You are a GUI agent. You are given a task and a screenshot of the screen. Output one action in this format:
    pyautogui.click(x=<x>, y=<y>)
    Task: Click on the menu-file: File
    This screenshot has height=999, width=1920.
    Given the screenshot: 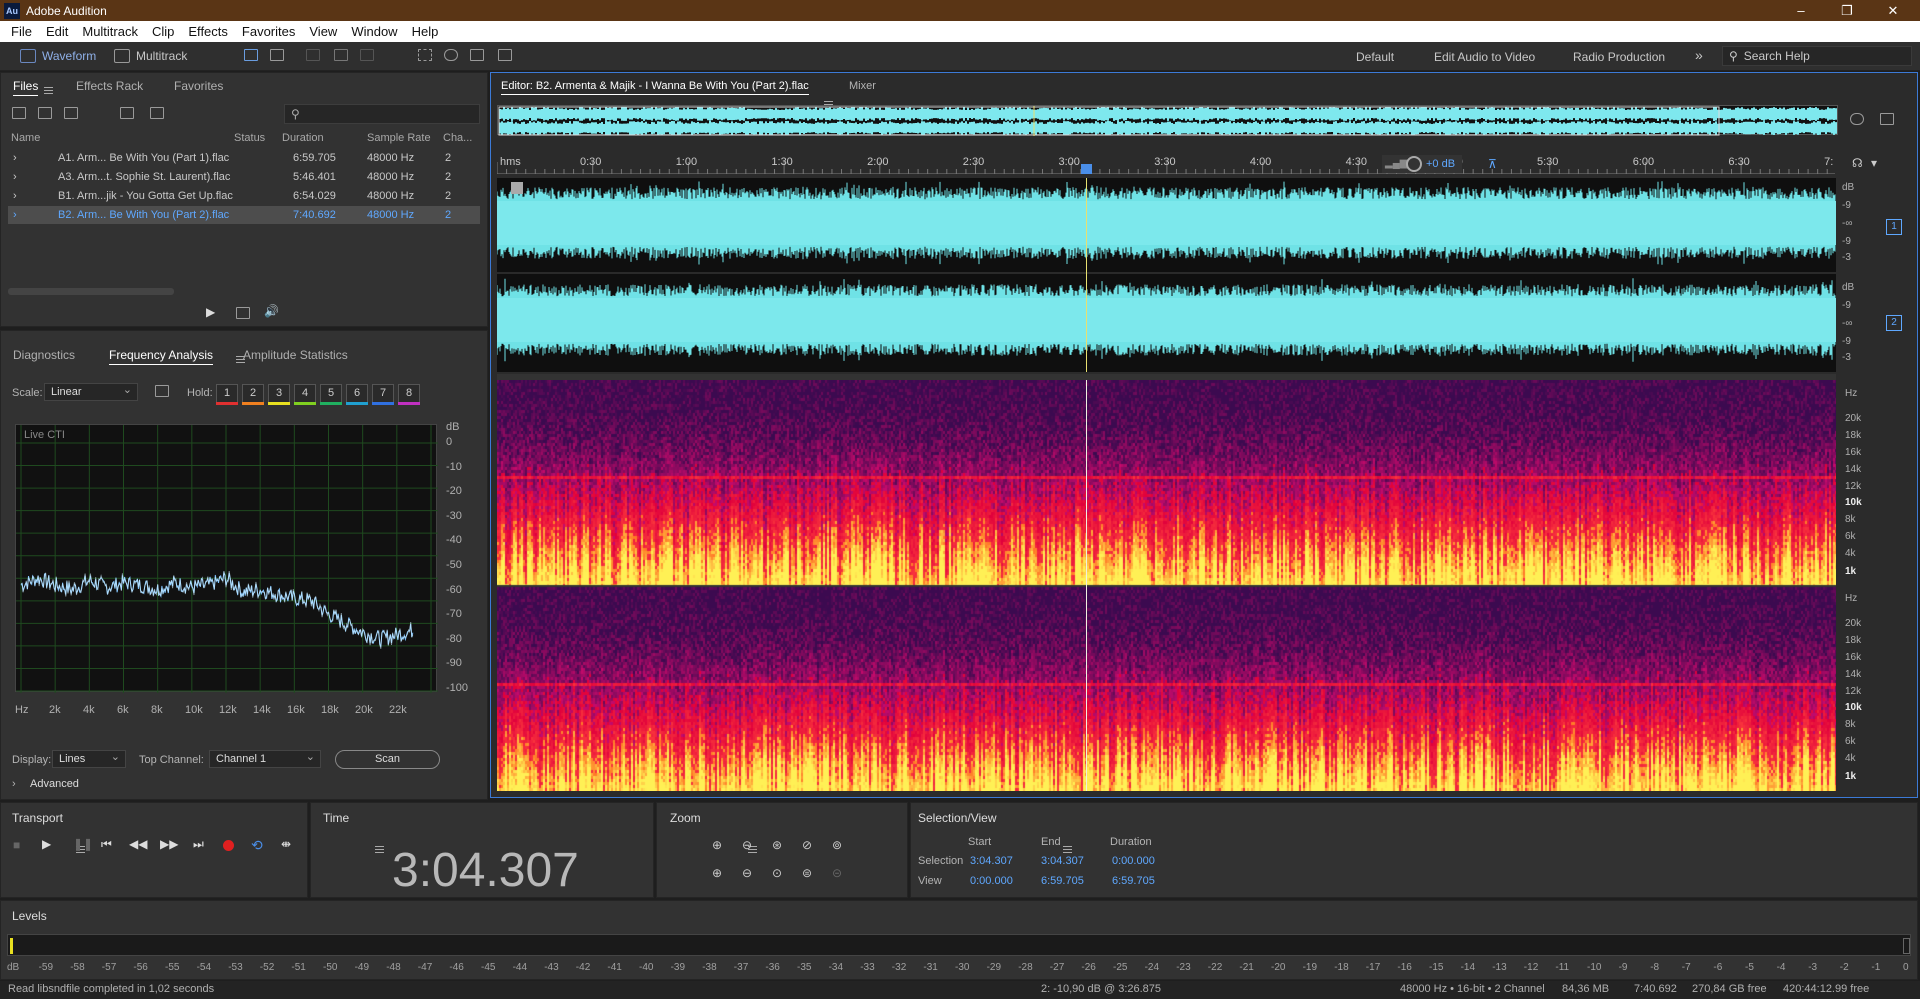 What is the action you would take?
    pyautogui.click(x=21, y=31)
    